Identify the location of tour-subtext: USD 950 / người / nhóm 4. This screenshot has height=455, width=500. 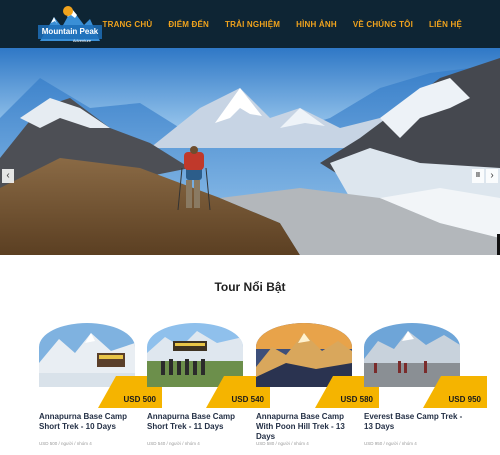
(390, 443).